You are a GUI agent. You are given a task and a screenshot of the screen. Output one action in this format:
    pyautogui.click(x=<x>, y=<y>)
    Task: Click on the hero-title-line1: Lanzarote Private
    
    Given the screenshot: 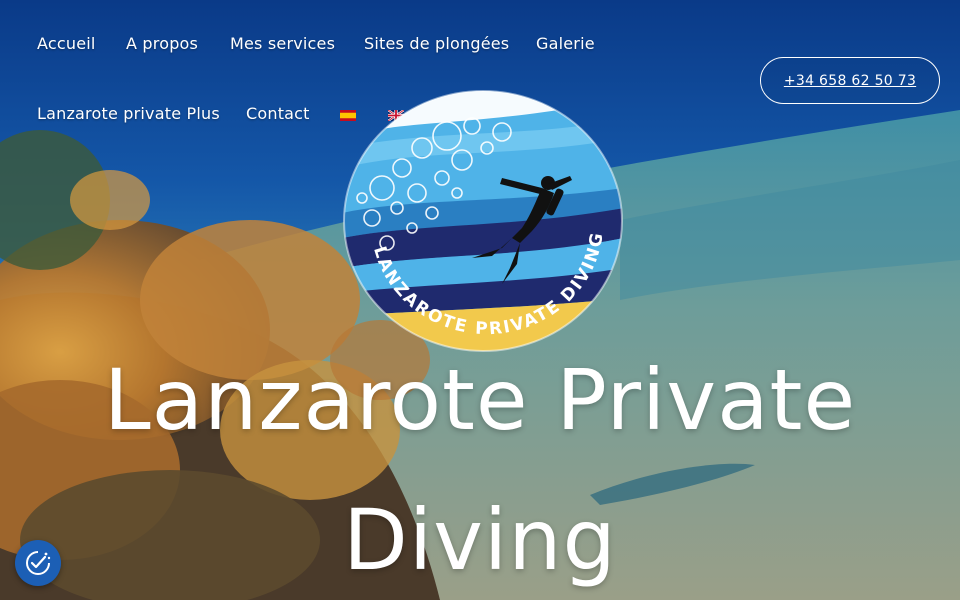 What is the action you would take?
    pyautogui.click(x=480, y=400)
    